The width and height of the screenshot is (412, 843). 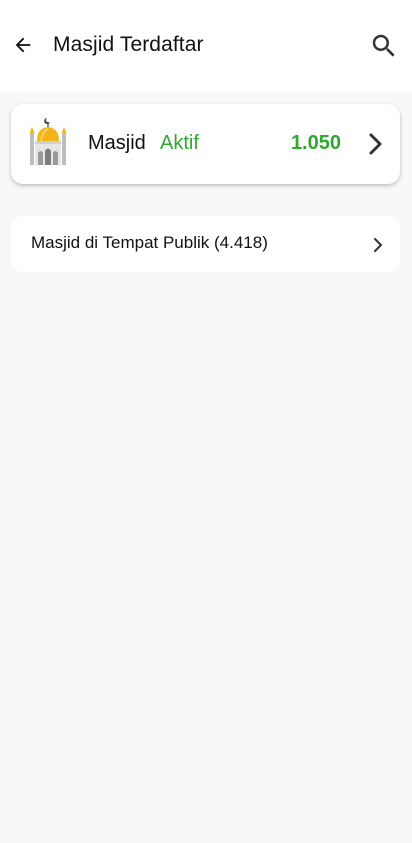 I want to click on public-mosque-card: Masjid di Tempat Publik (4.418), so click(x=205, y=244).